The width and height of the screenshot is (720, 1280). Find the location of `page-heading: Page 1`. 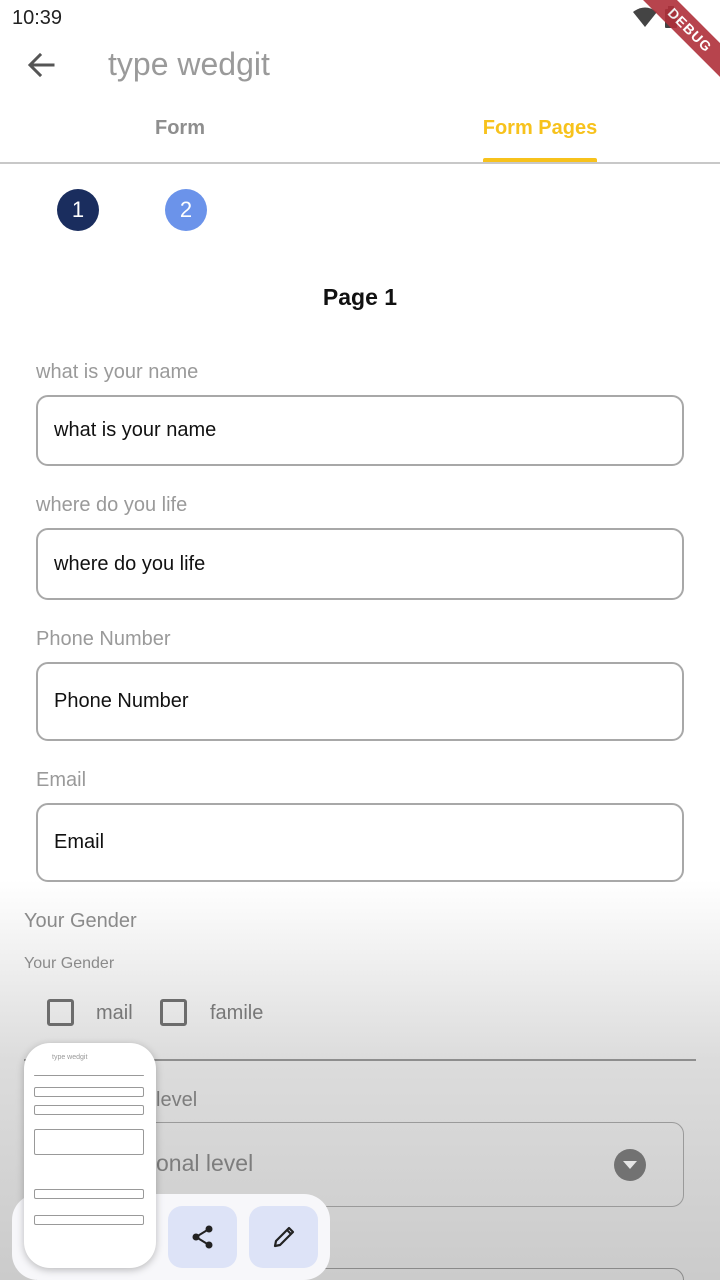

page-heading: Page 1 is located at coordinates (360, 297).